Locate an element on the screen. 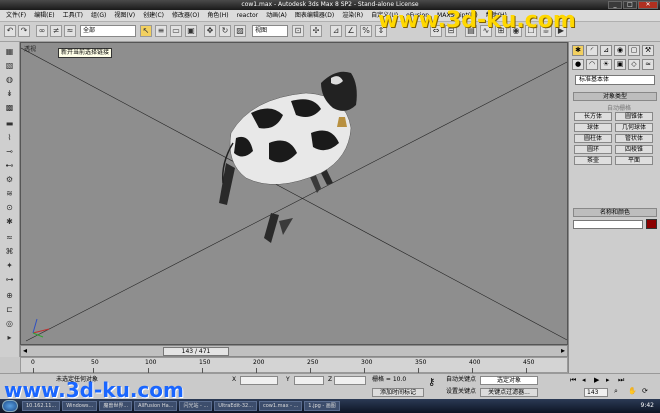 This screenshot has height=413, width=660. autogrid-checkbox: 自动栅格 is located at coordinates (619, 107).